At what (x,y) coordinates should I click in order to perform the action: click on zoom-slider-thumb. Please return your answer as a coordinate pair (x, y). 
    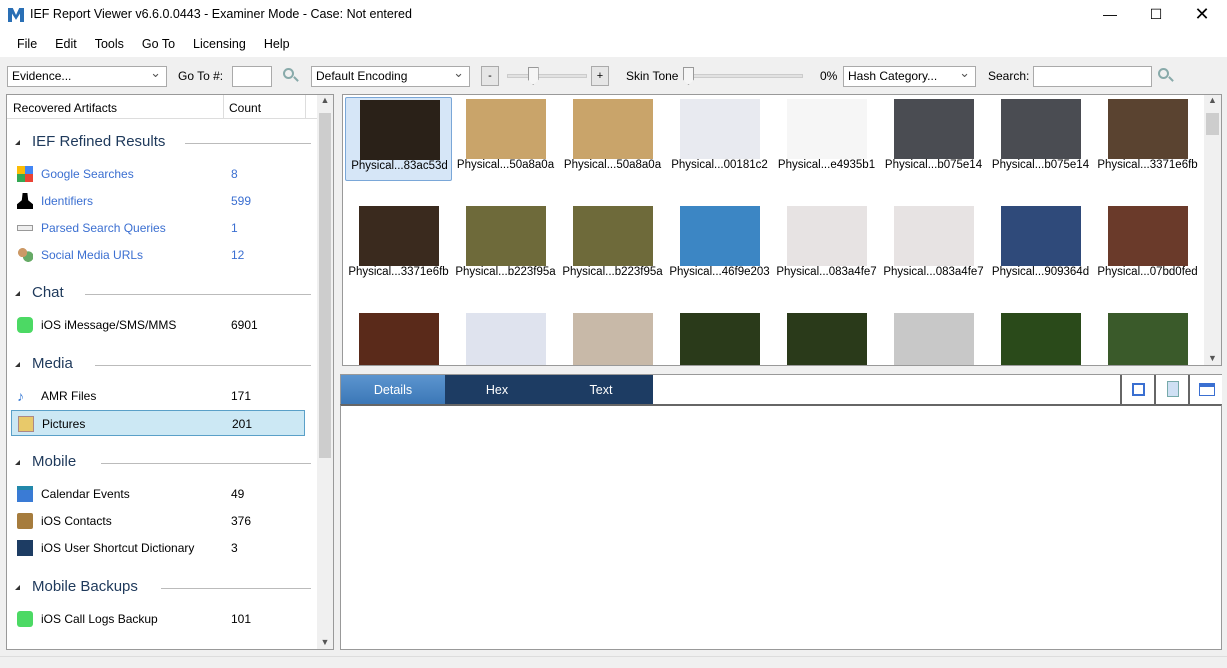
    Looking at the image, I should click on (533, 76).